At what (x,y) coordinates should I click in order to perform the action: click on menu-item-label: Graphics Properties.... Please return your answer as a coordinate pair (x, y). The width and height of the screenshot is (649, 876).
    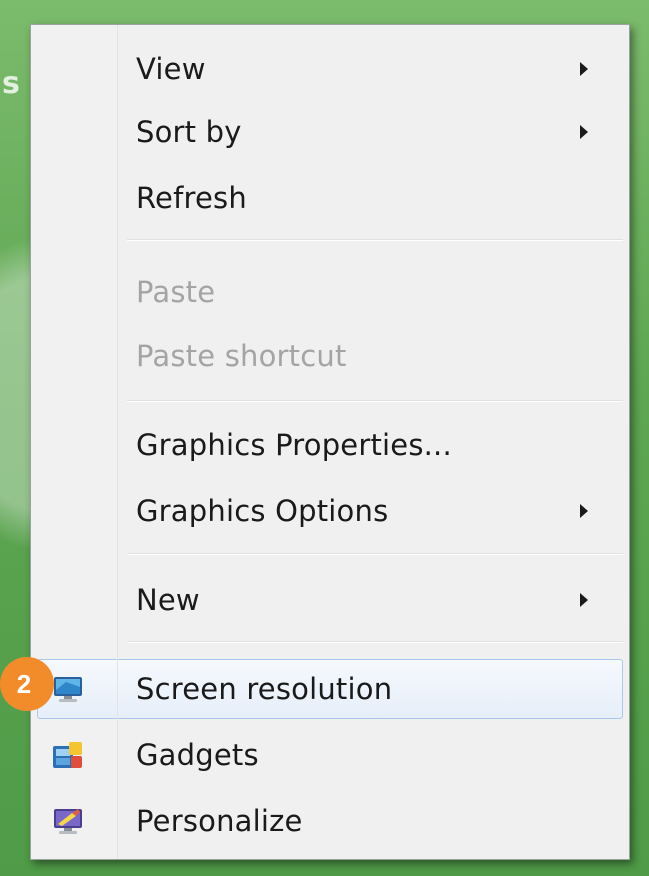
    Looking at the image, I should click on (294, 445).